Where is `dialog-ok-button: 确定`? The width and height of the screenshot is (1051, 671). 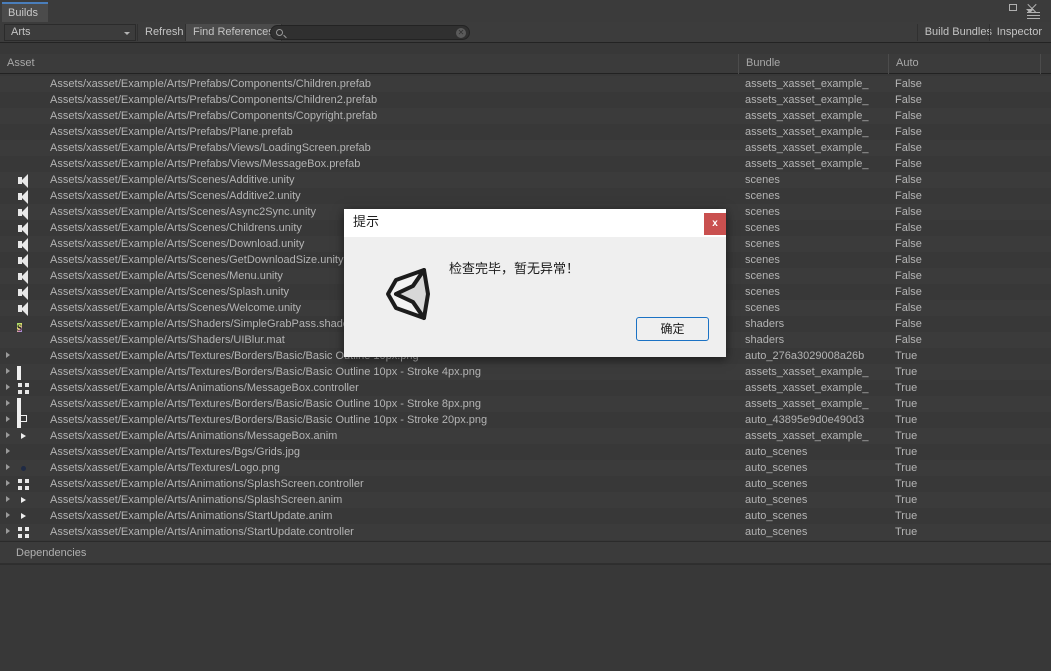 dialog-ok-button: 确定 is located at coordinates (672, 329).